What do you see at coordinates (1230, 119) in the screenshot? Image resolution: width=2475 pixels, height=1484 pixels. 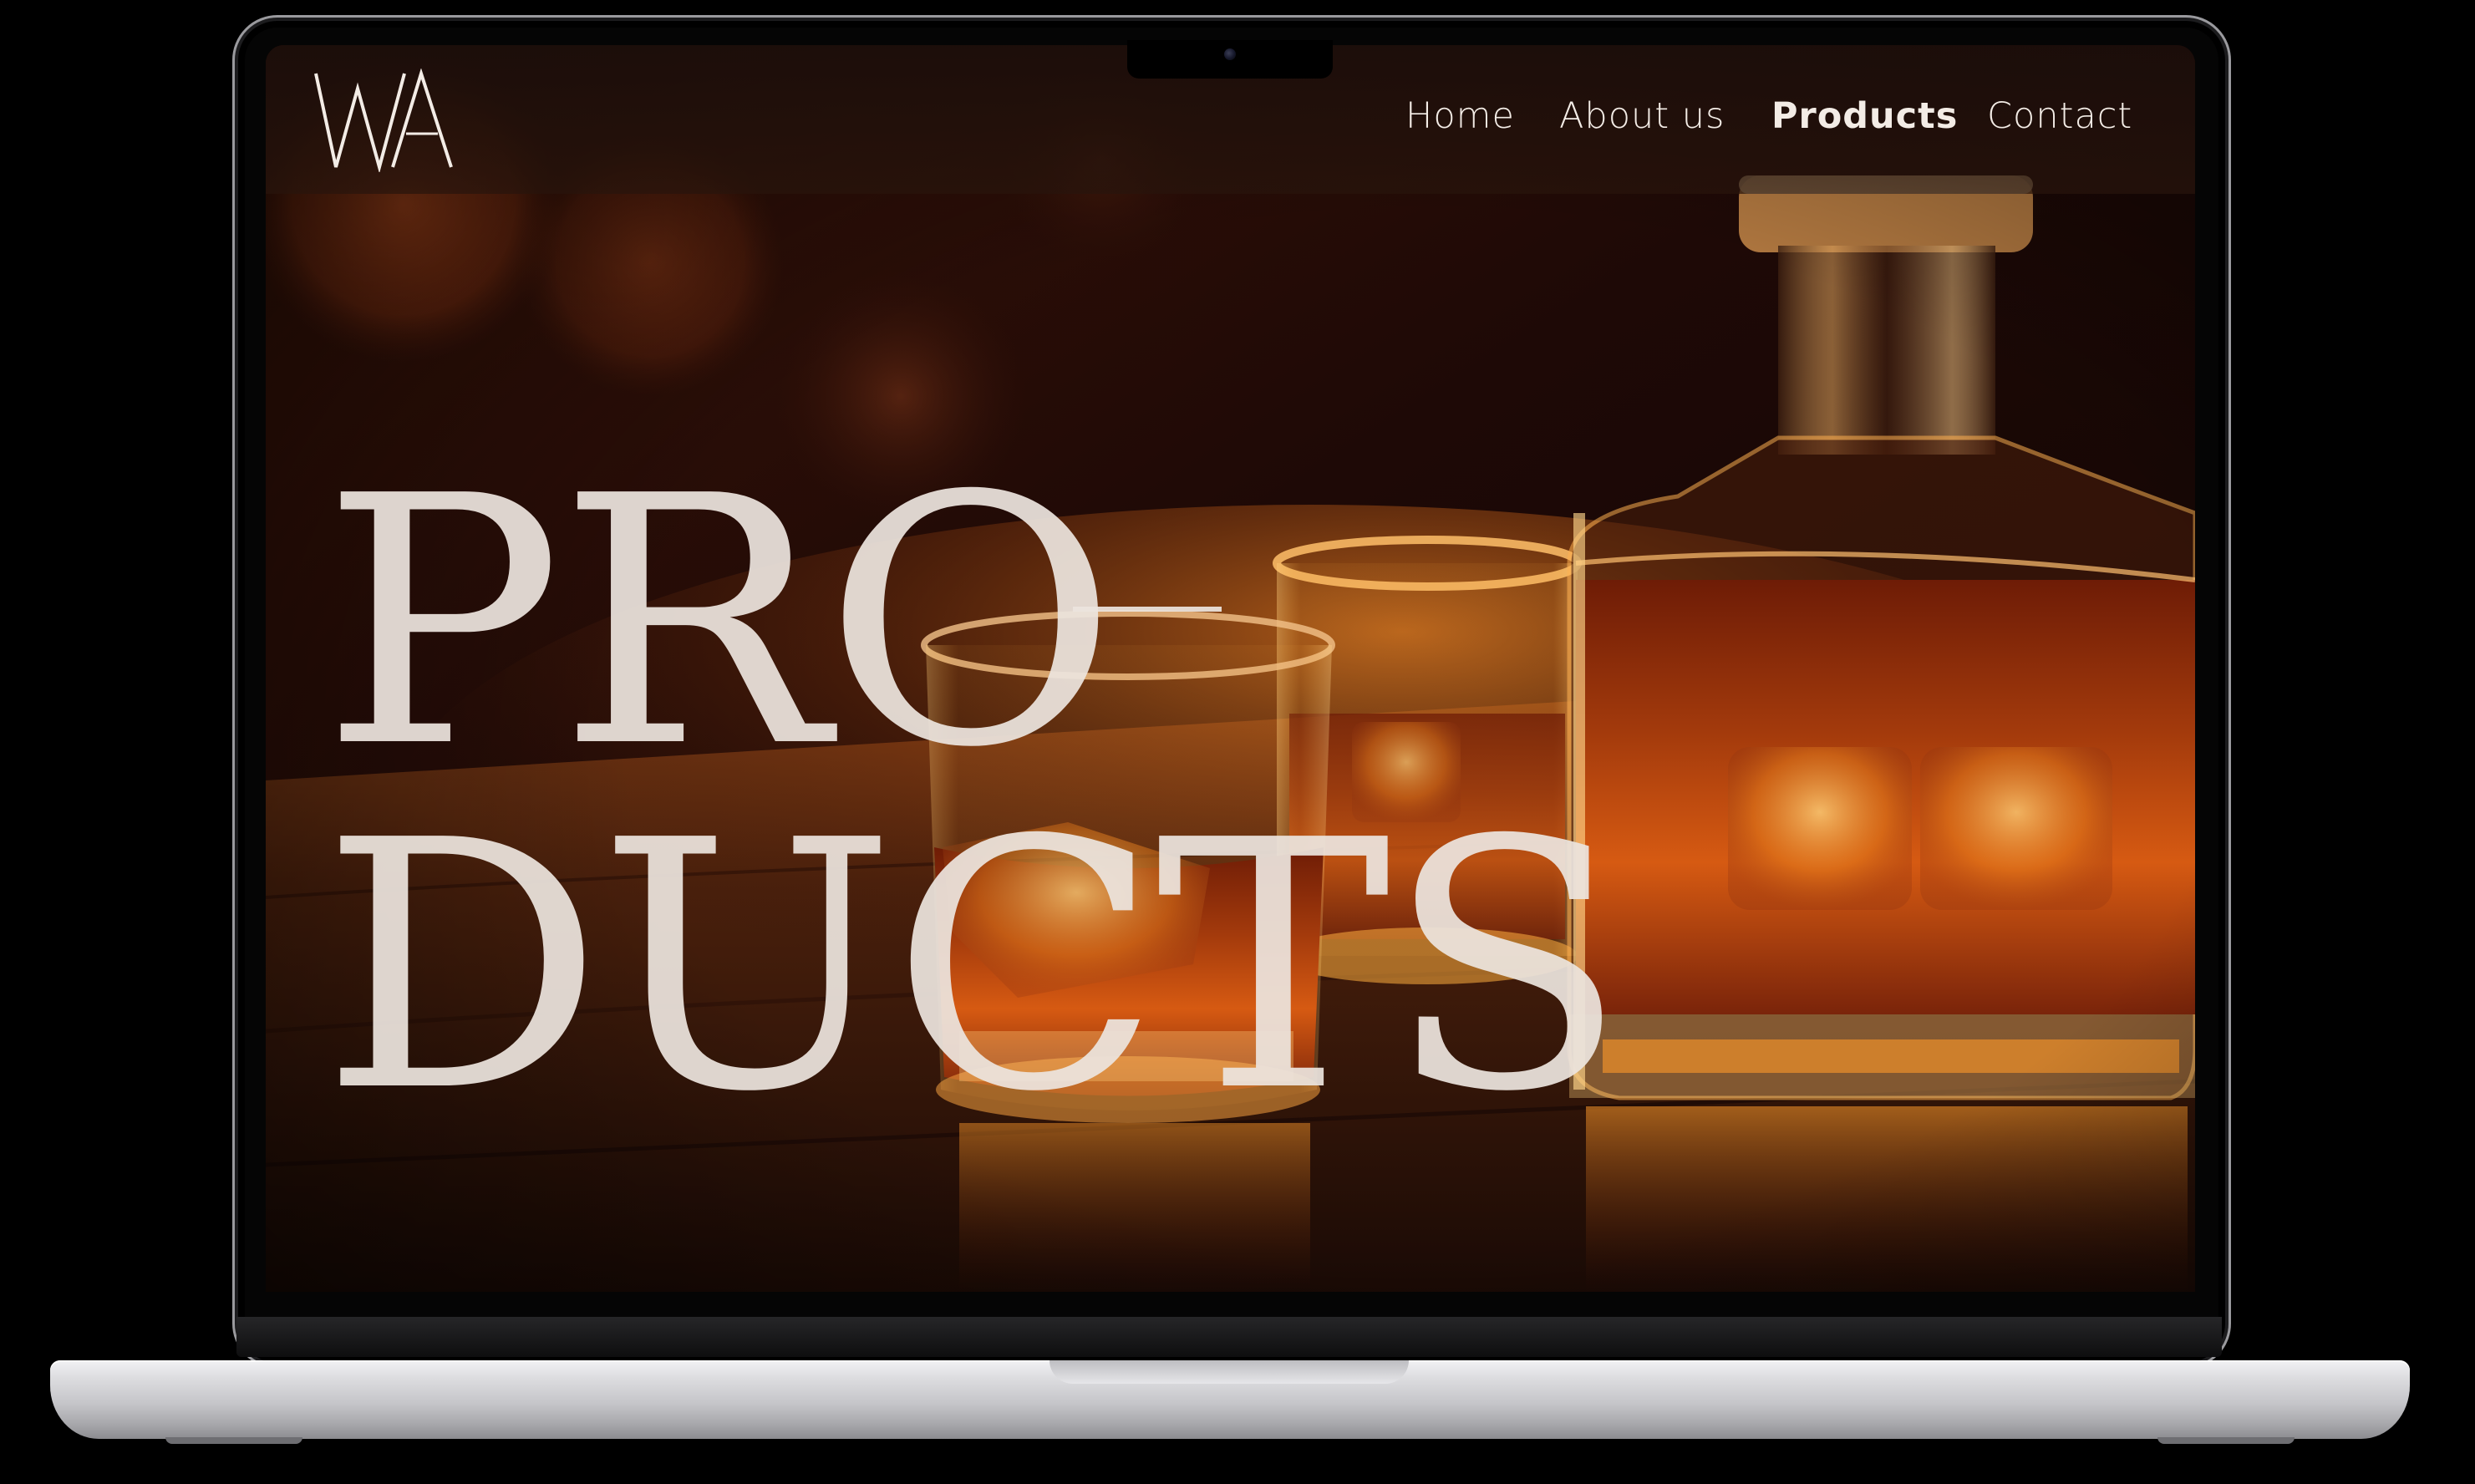 I see `main-nav: Home About us Products Contact` at bounding box center [1230, 119].